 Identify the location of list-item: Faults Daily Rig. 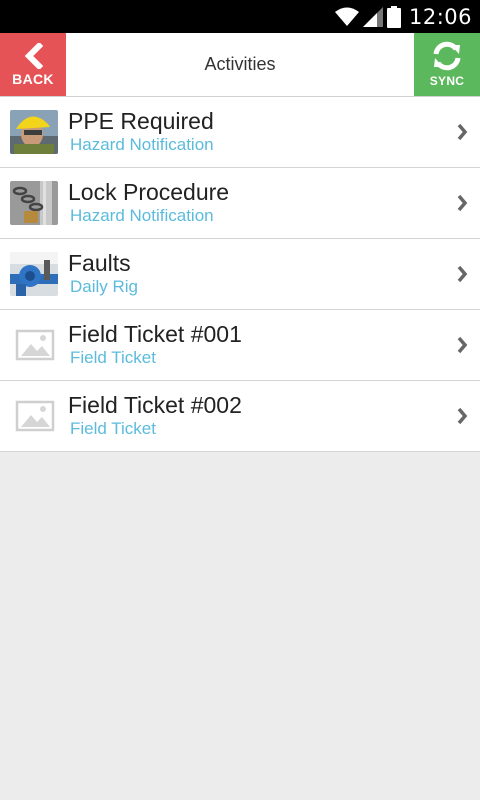
(240, 274).